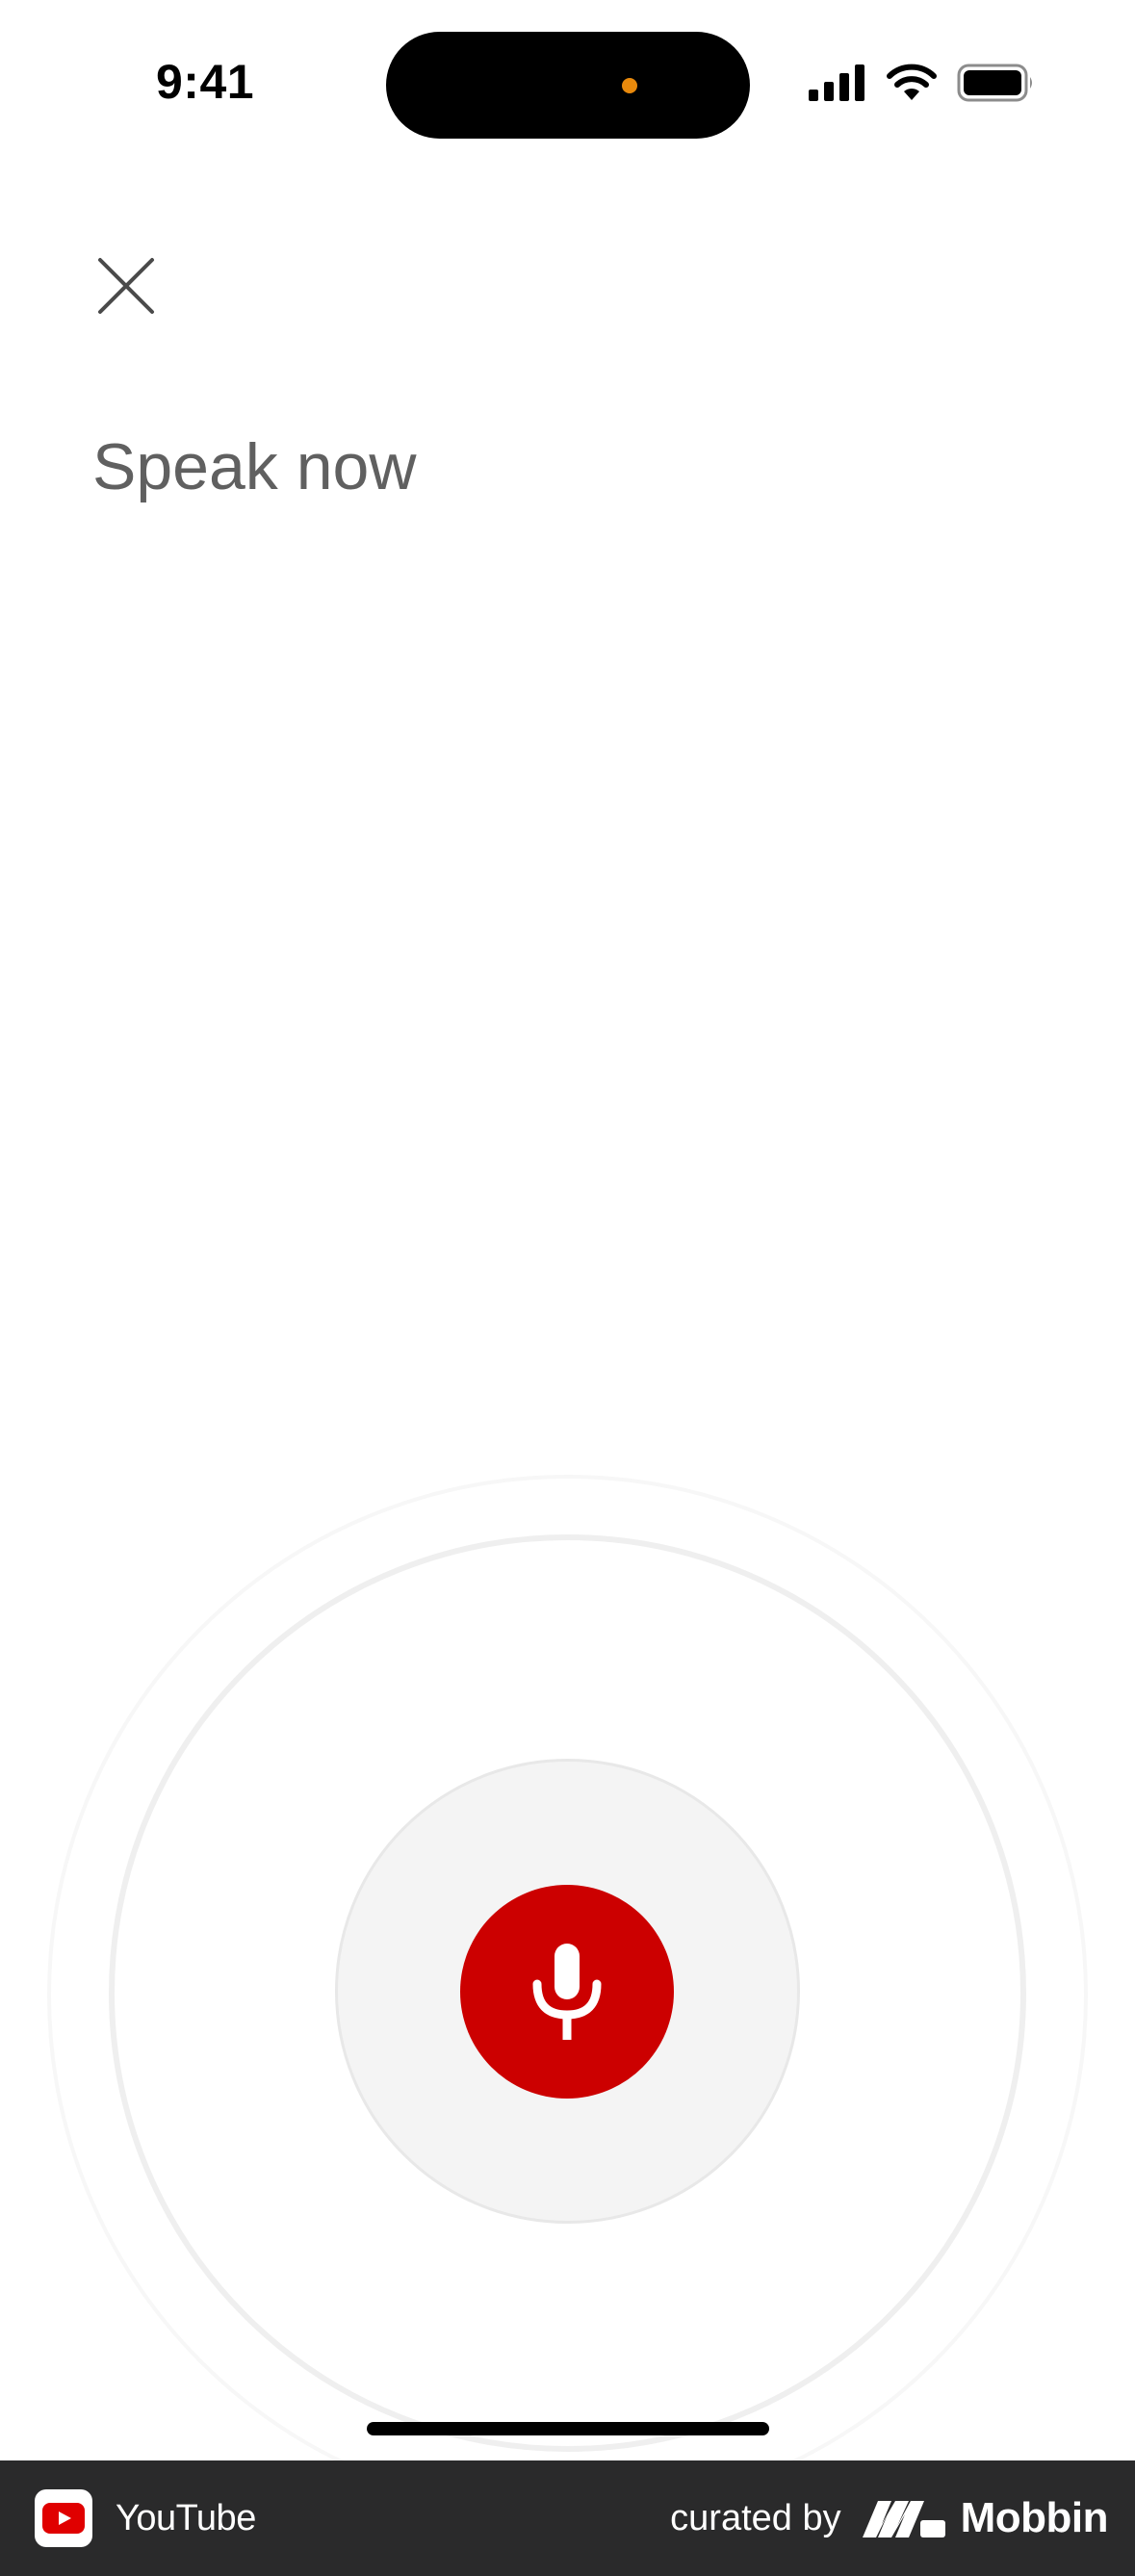  Describe the element at coordinates (205, 82) in the screenshot. I see `status-time: 9:41` at that location.